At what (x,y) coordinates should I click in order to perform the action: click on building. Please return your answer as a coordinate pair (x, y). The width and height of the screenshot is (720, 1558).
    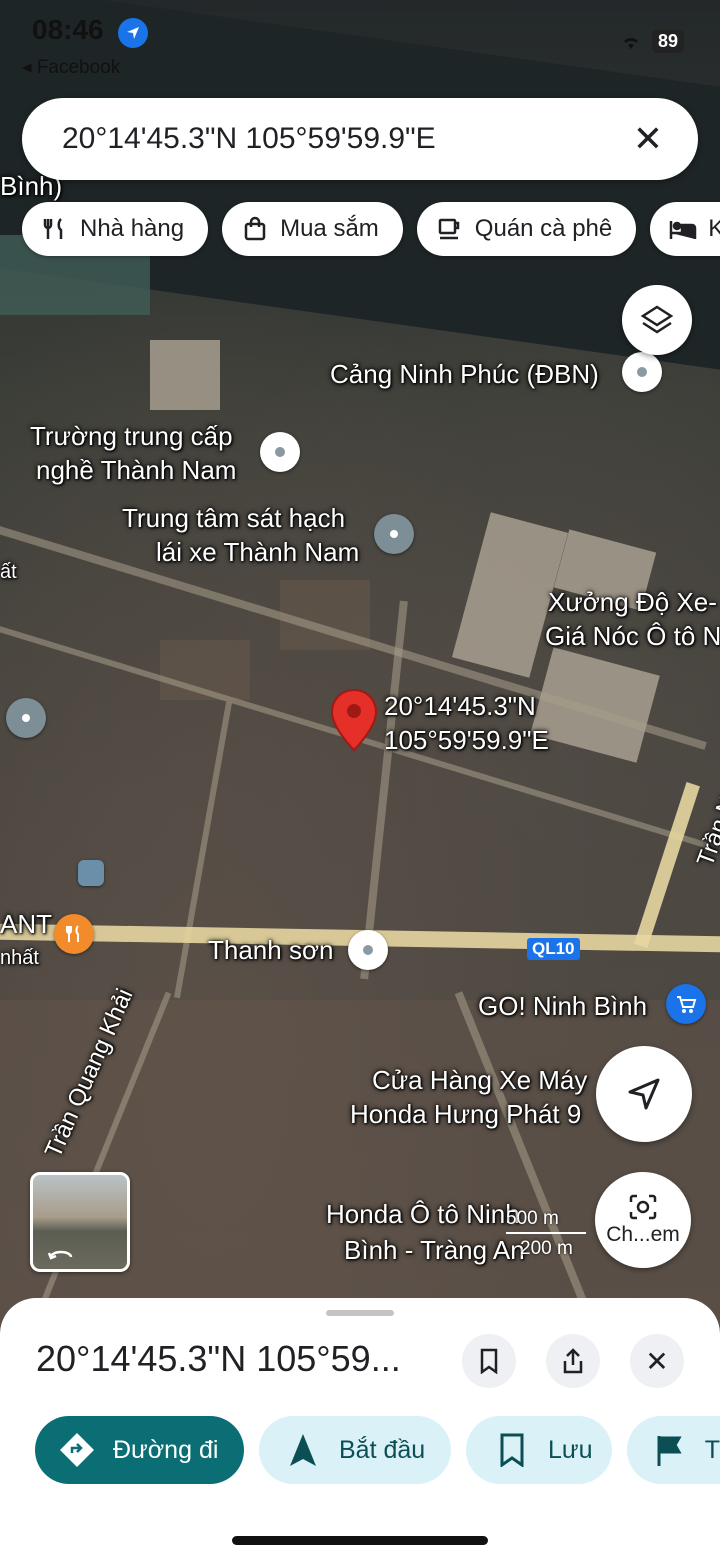
    Looking at the image, I should click on (185, 375).